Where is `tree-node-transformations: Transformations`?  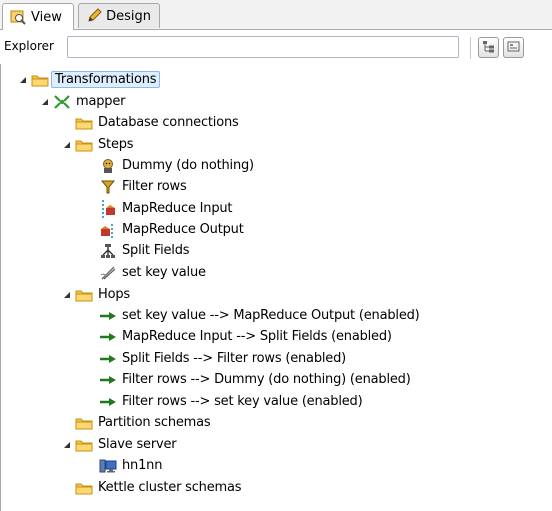 tree-node-transformations: Transformations is located at coordinates (95, 79).